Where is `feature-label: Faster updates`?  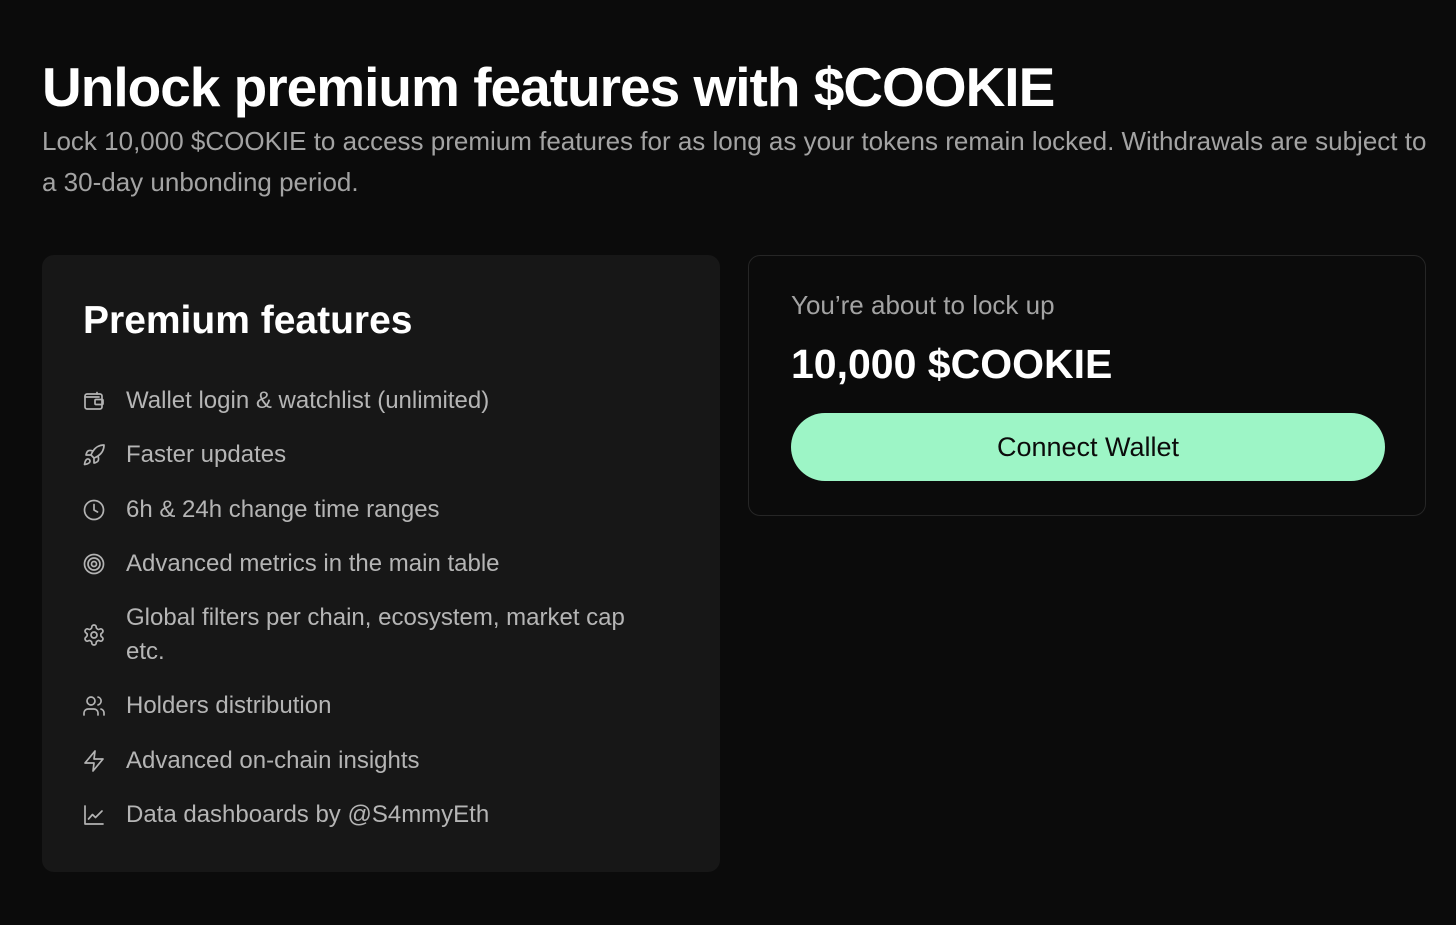 feature-label: Faster updates is located at coordinates (206, 454).